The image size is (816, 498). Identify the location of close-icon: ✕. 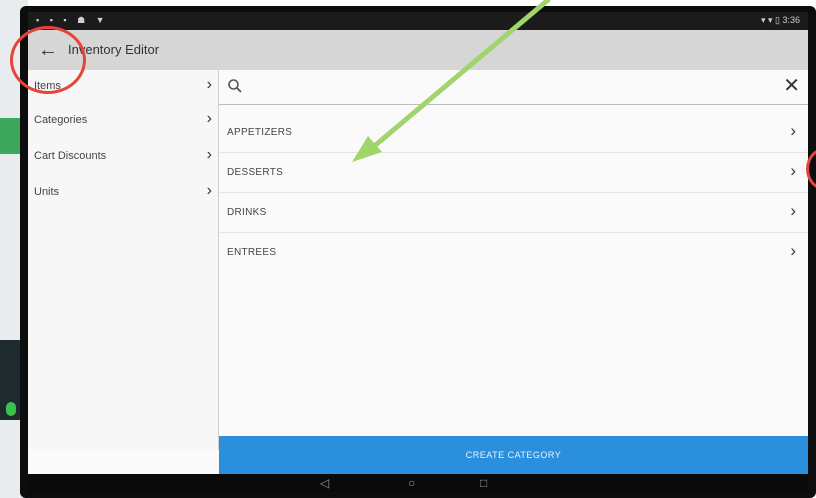
(791, 85).